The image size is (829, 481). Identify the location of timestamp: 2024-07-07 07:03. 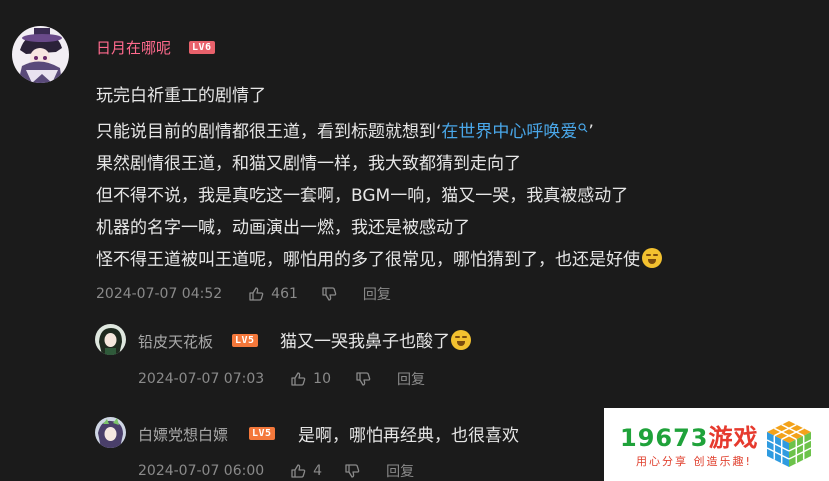
(201, 379).